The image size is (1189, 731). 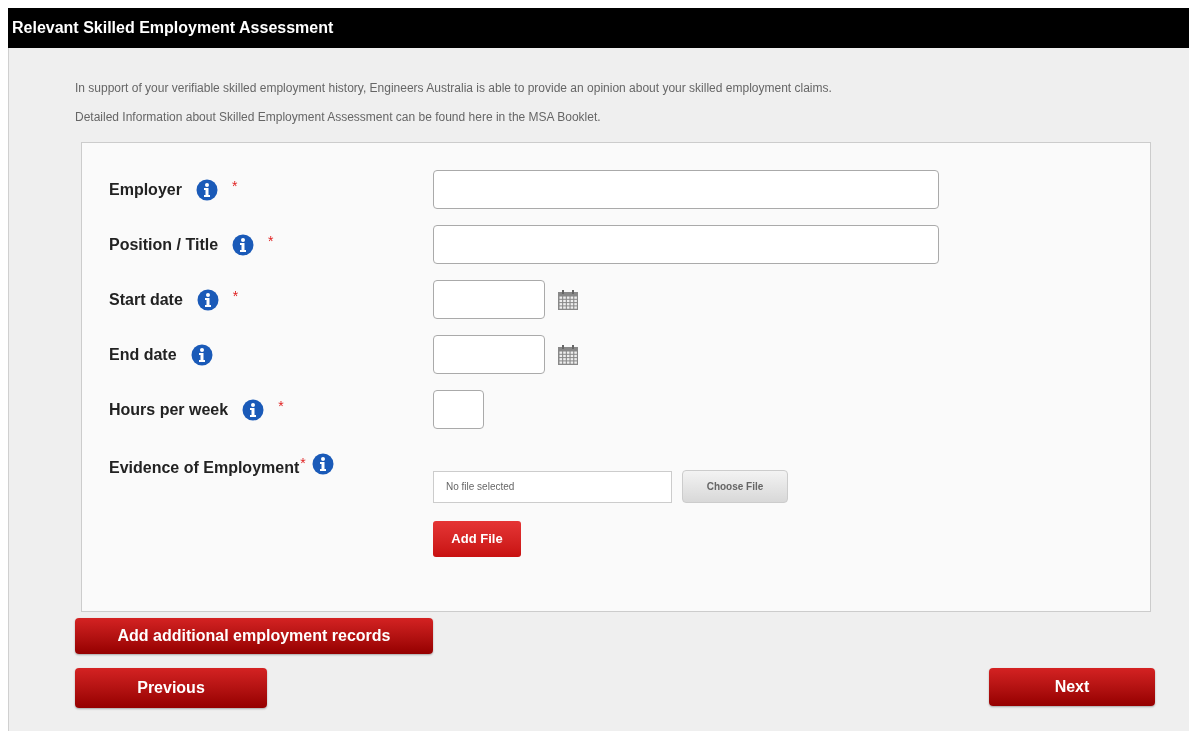 I want to click on field-label: Employer, so click(x=145, y=189).